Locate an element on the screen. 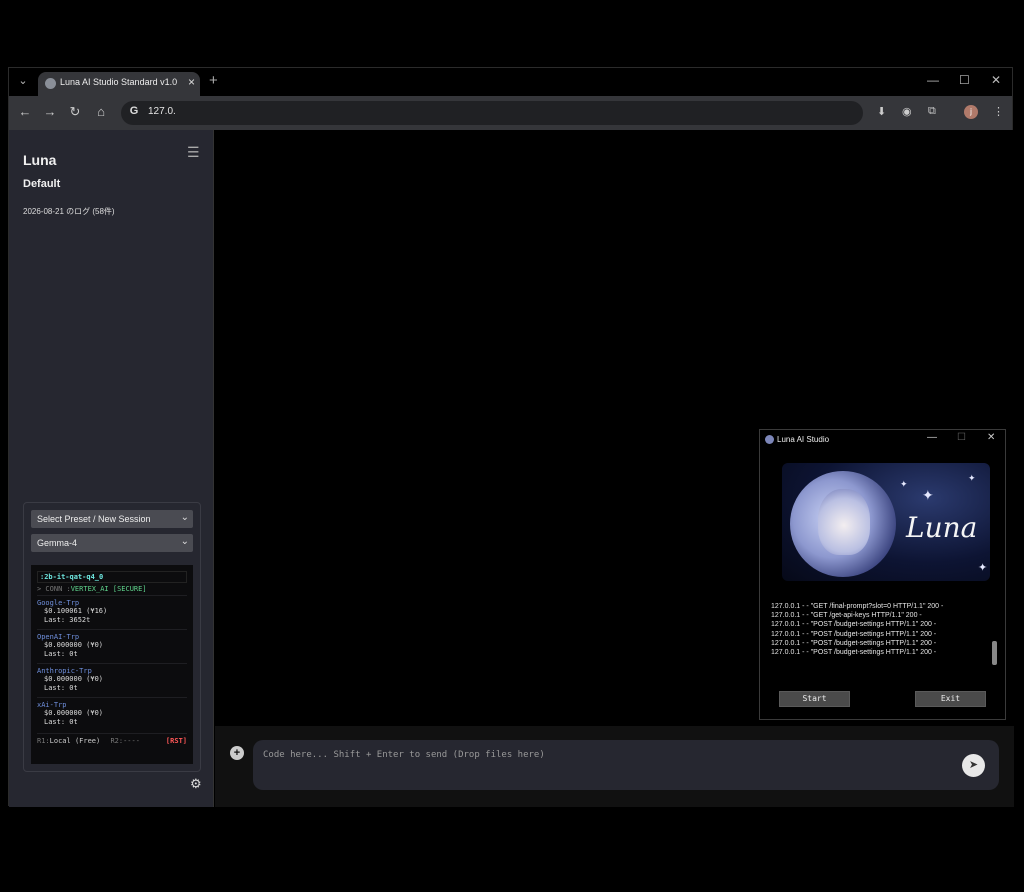 The width and height of the screenshot is (1024, 892). r1-value: Local (Free) is located at coordinates (75, 741).